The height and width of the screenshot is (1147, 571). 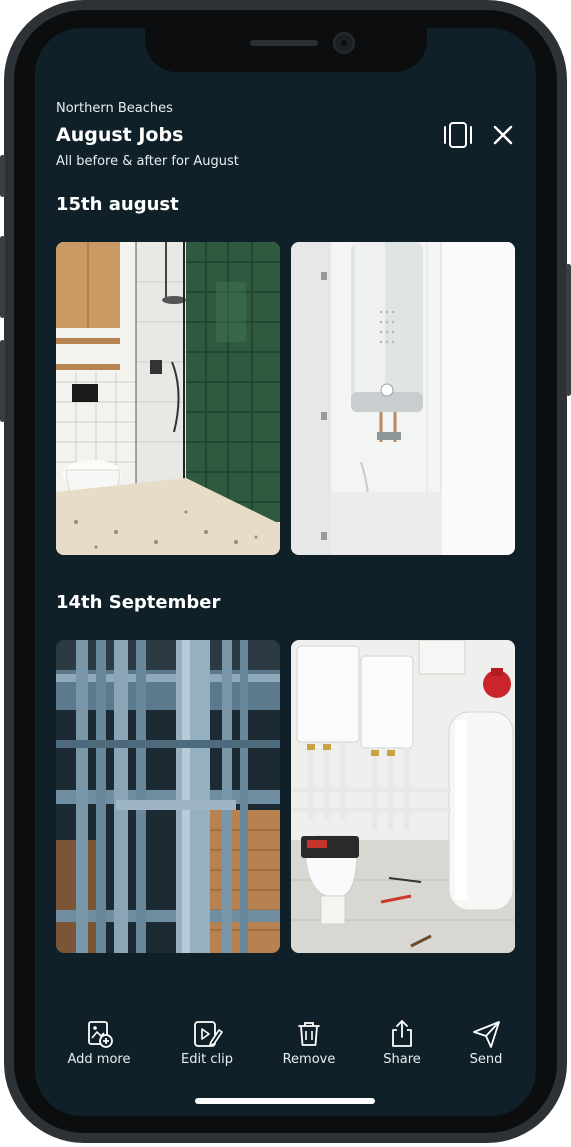 I want to click on remove-label: Remove, so click(x=309, y=1059).